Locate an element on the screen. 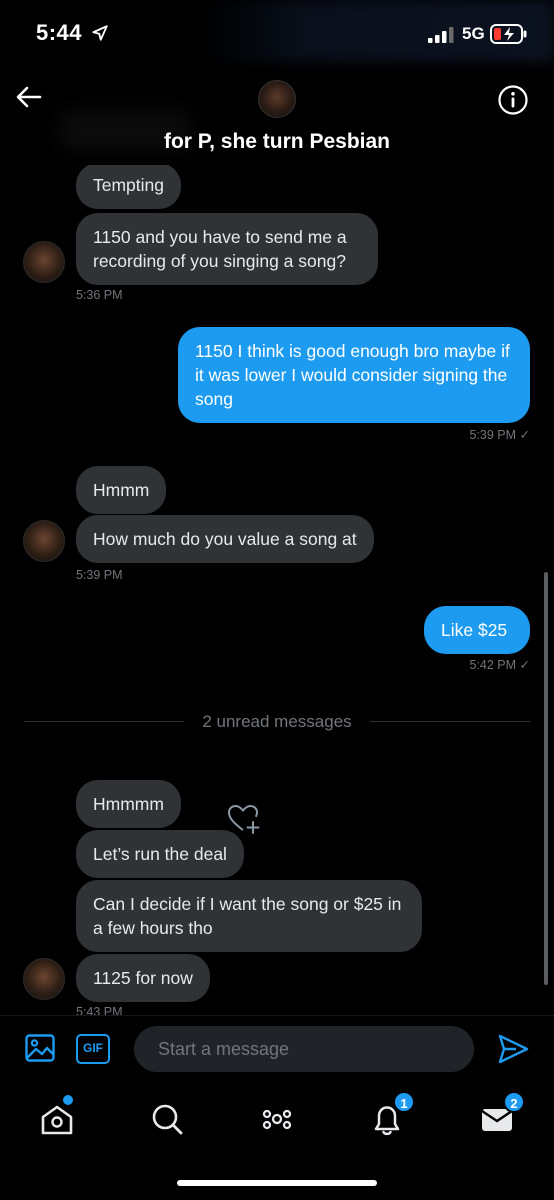 The image size is (554, 1200). signal-icon is located at coordinates (441, 35).